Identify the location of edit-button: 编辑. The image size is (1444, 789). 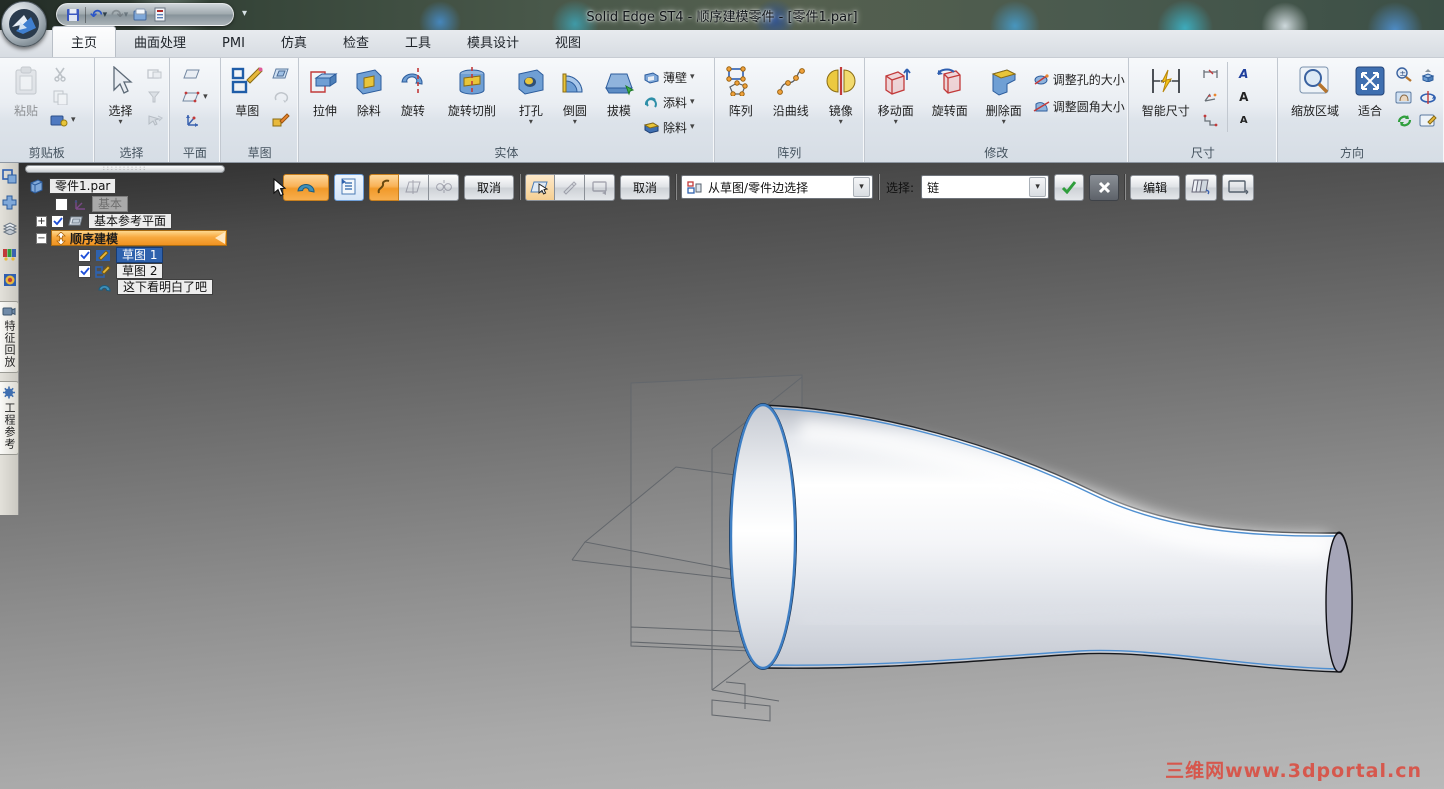
(1155, 187).